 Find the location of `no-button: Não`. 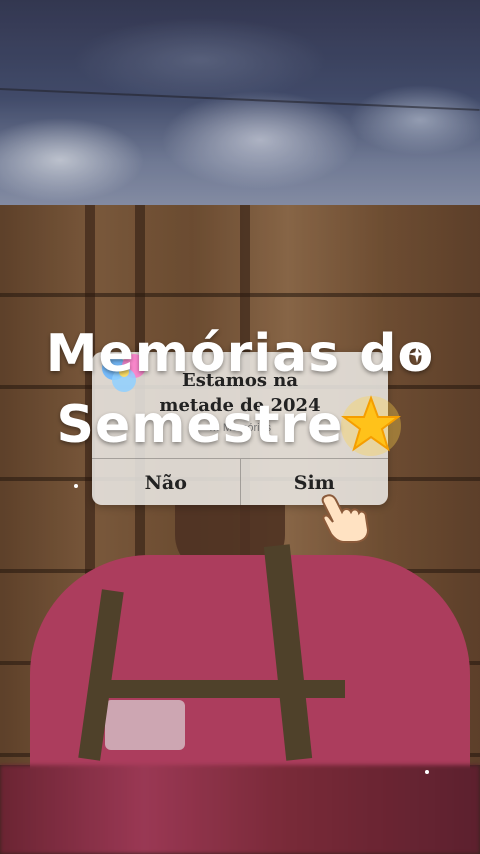

no-button: Não is located at coordinates (166, 482).